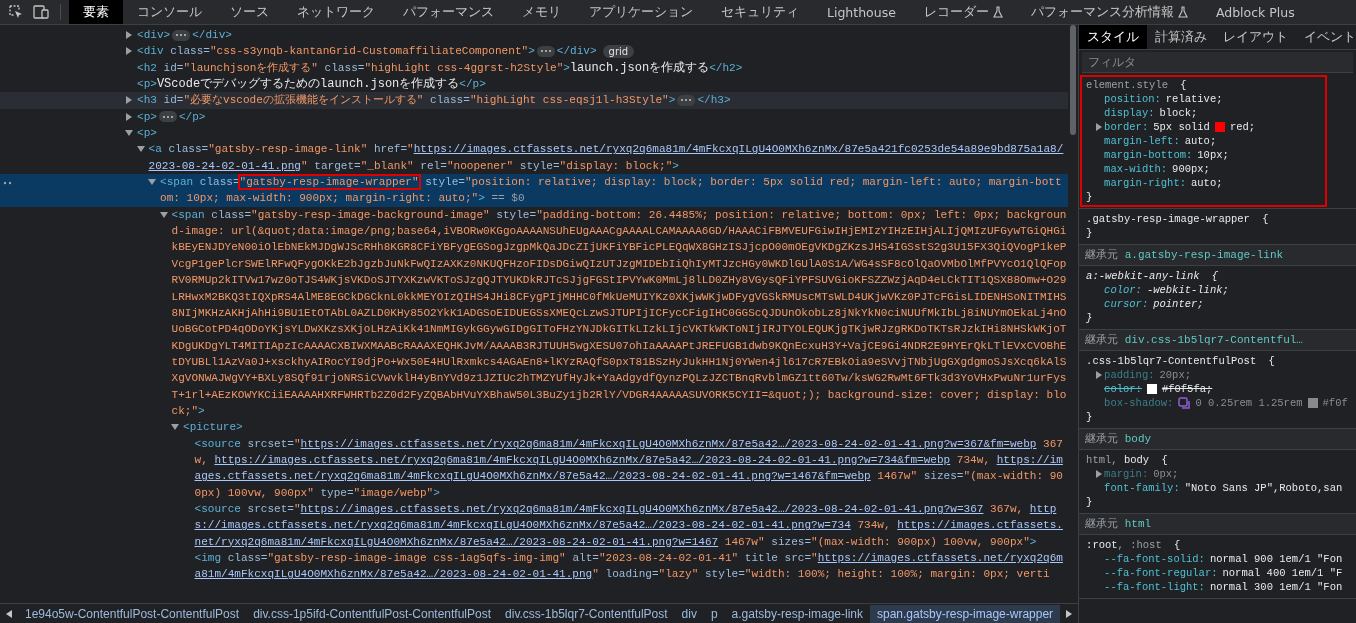 This screenshot has width=1356, height=623. Describe the element at coordinates (192, 116) in the screenshot. I see `element-markup: </p>` at that location.